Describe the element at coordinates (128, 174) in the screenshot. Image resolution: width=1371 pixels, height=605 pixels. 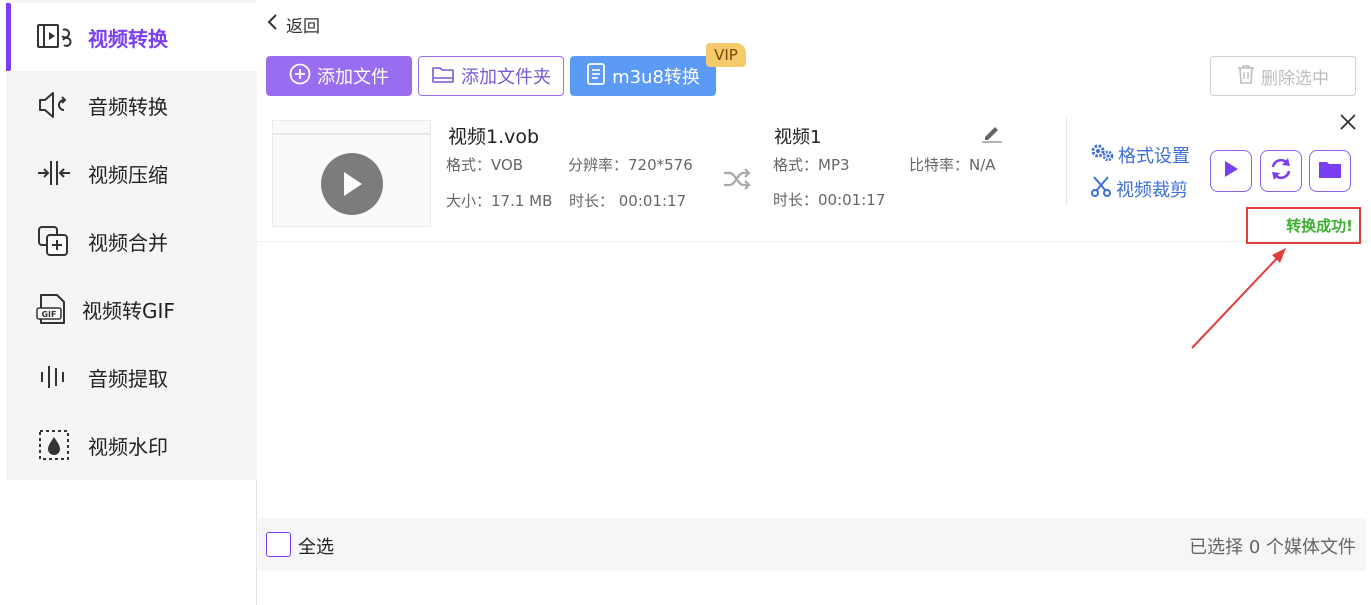
I see `sidebar-item-label: 视频压缩` at that location.